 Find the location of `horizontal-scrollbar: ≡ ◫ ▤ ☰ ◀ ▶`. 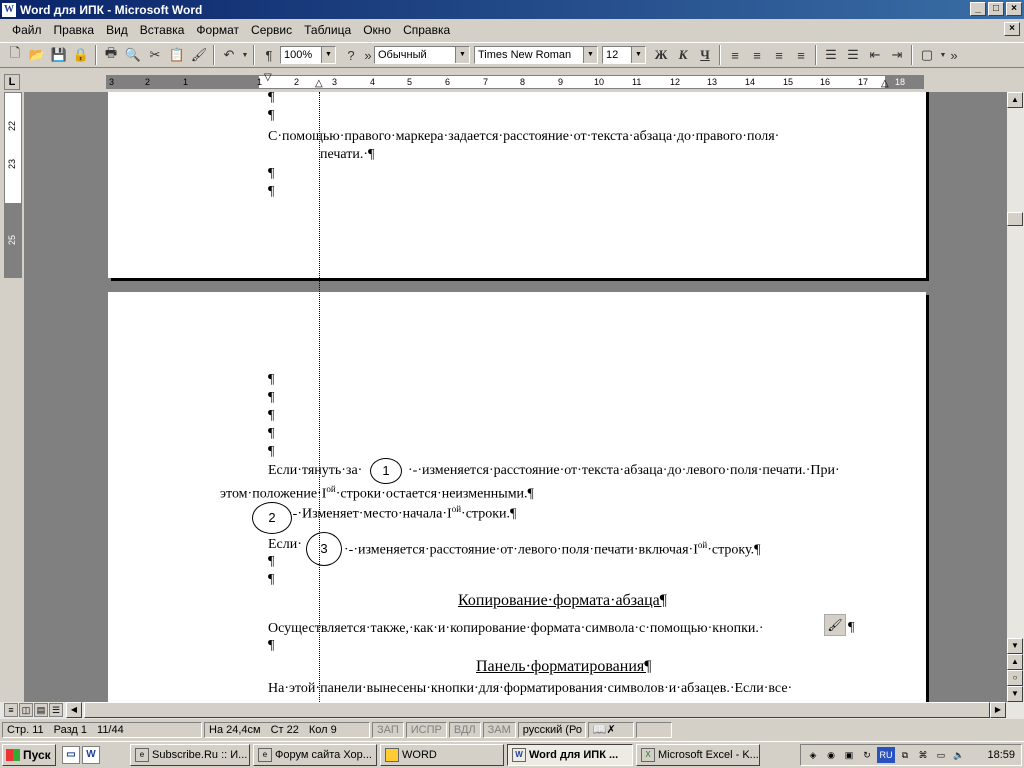

horizontal-scrollbar: ≡ ◫ ▤ ☰ ◀ ▶ is located at coordinates (512, 710).